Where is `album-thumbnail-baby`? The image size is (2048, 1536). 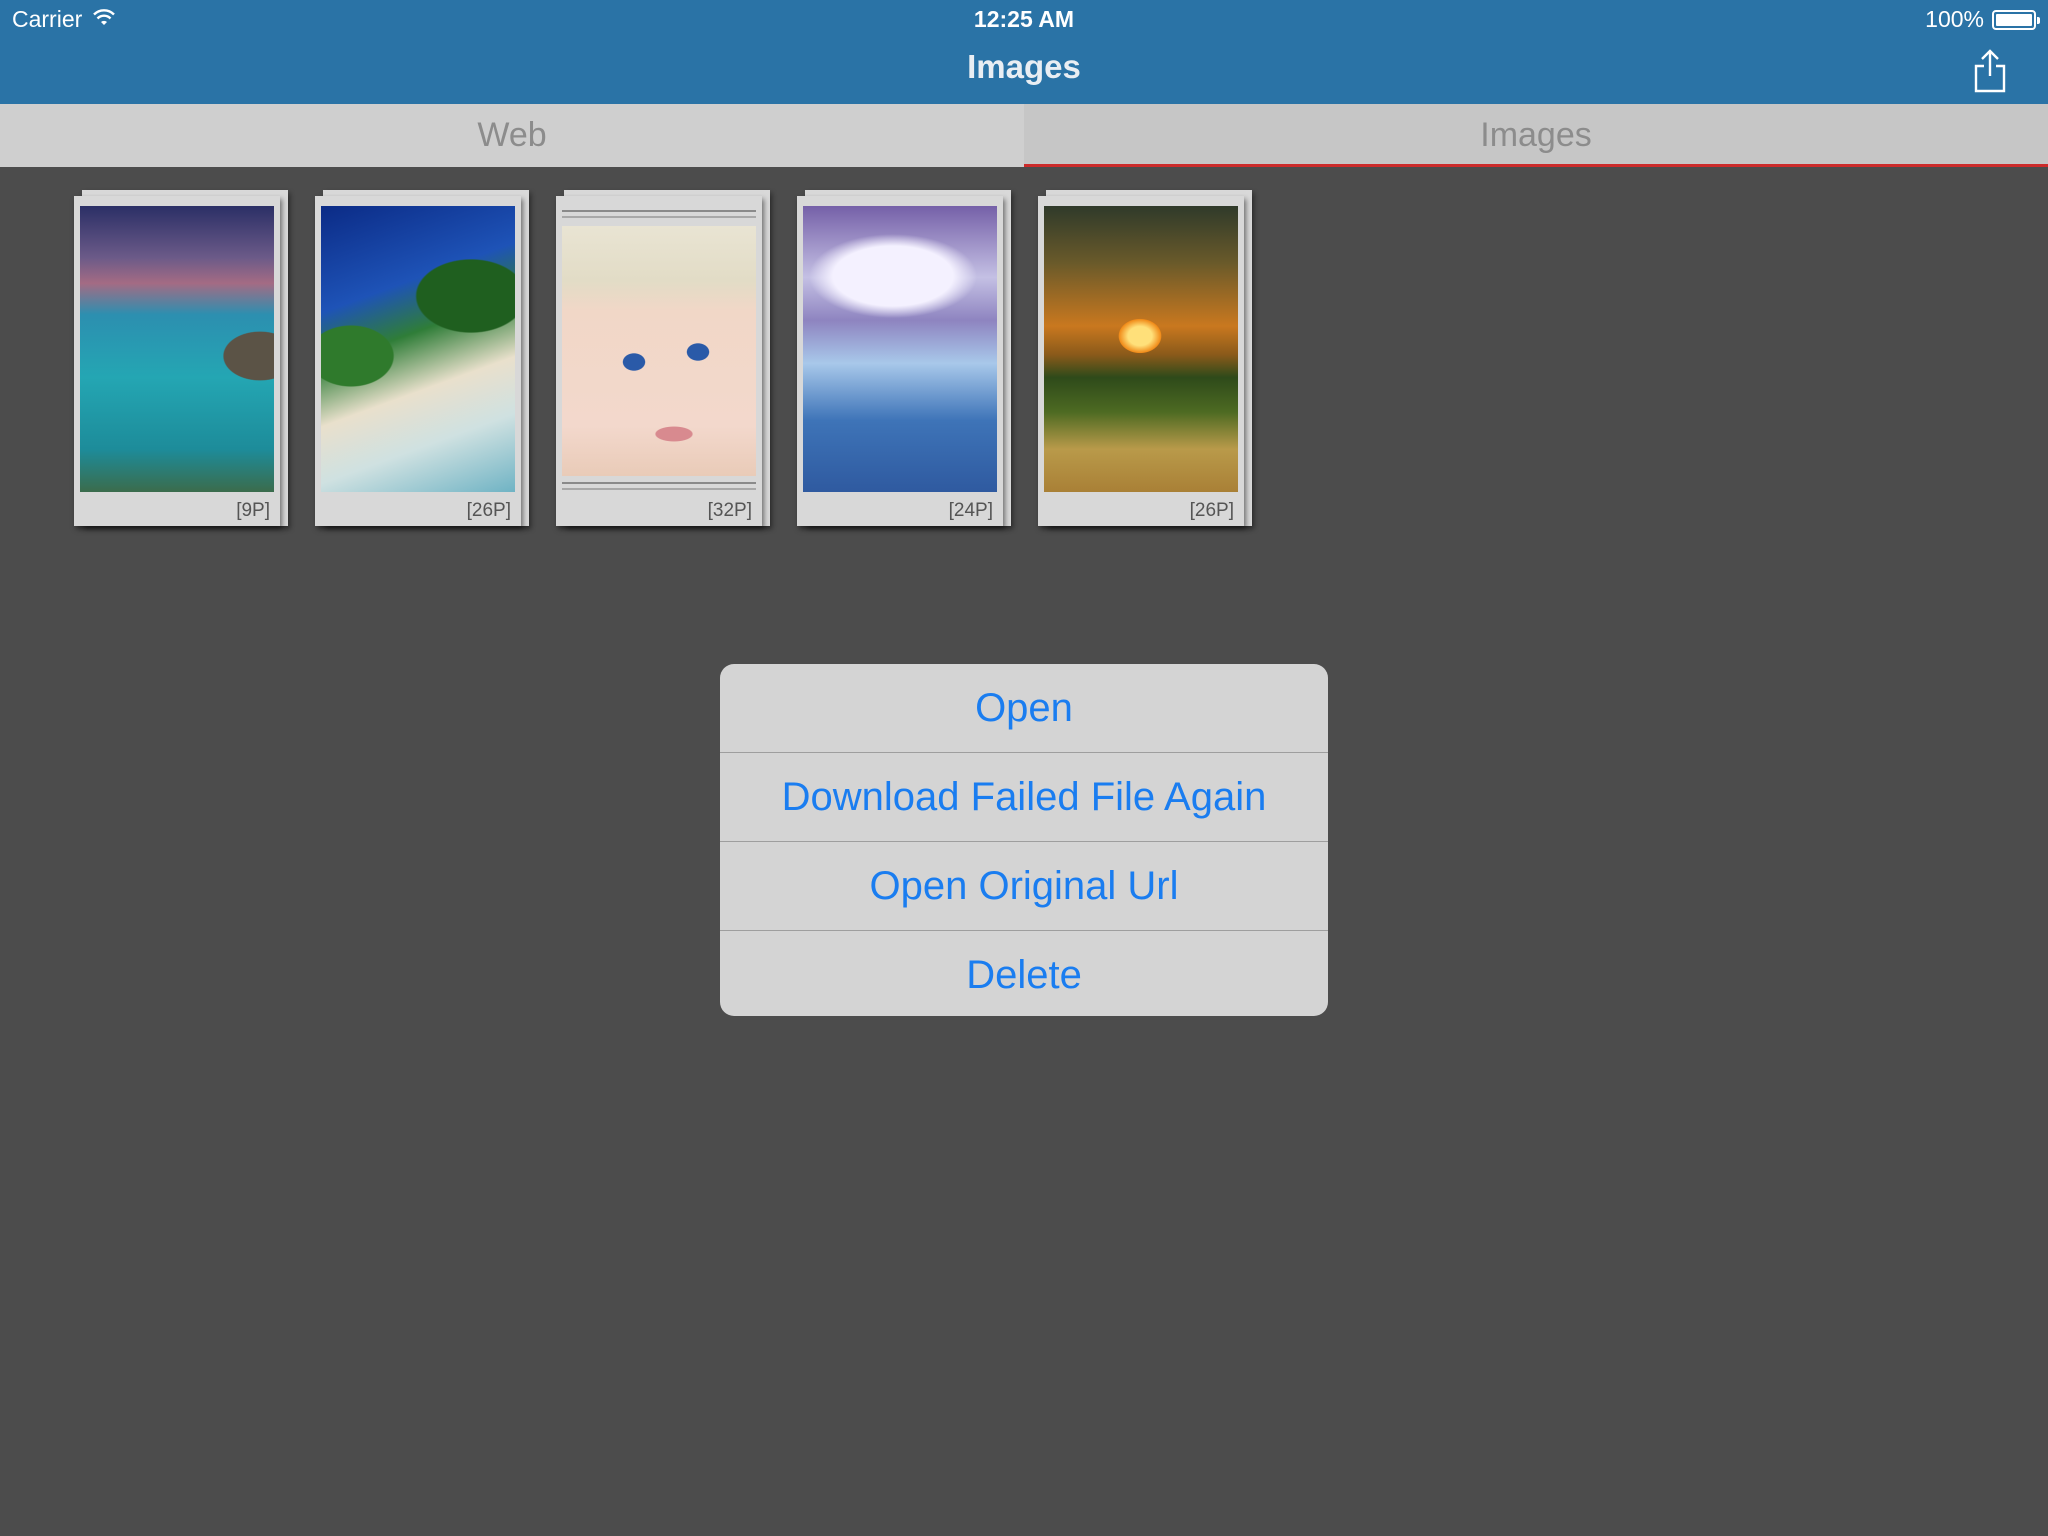 album-thumbnail-baby is located at coordinates (659, 351).